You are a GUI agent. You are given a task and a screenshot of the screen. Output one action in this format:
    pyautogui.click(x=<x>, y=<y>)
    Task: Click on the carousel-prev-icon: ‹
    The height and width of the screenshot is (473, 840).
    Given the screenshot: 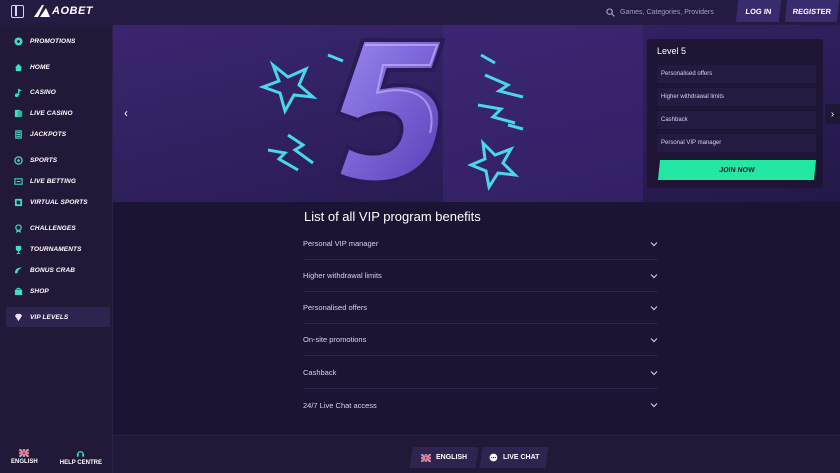 What is the action you would take?
    pyautogui.click(x=126, y=113)
    